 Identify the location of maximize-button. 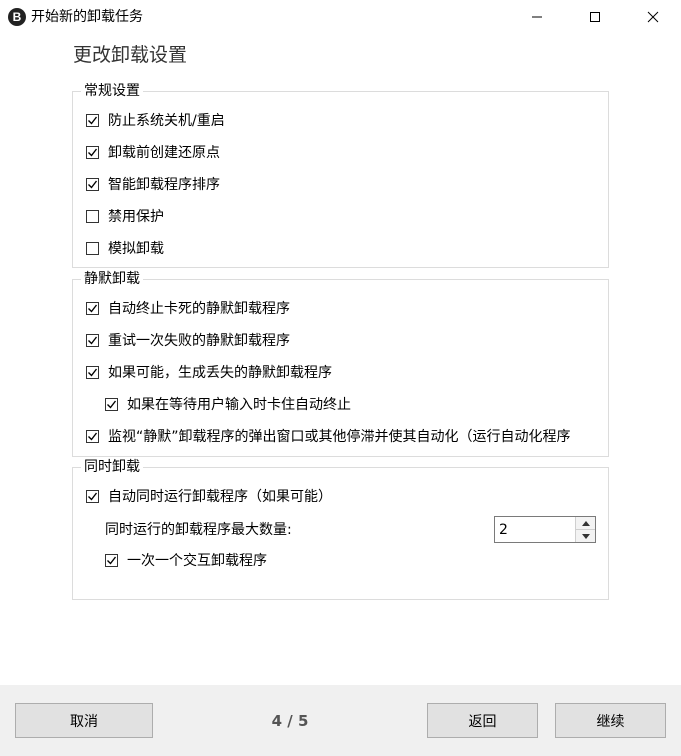
(595, 17).